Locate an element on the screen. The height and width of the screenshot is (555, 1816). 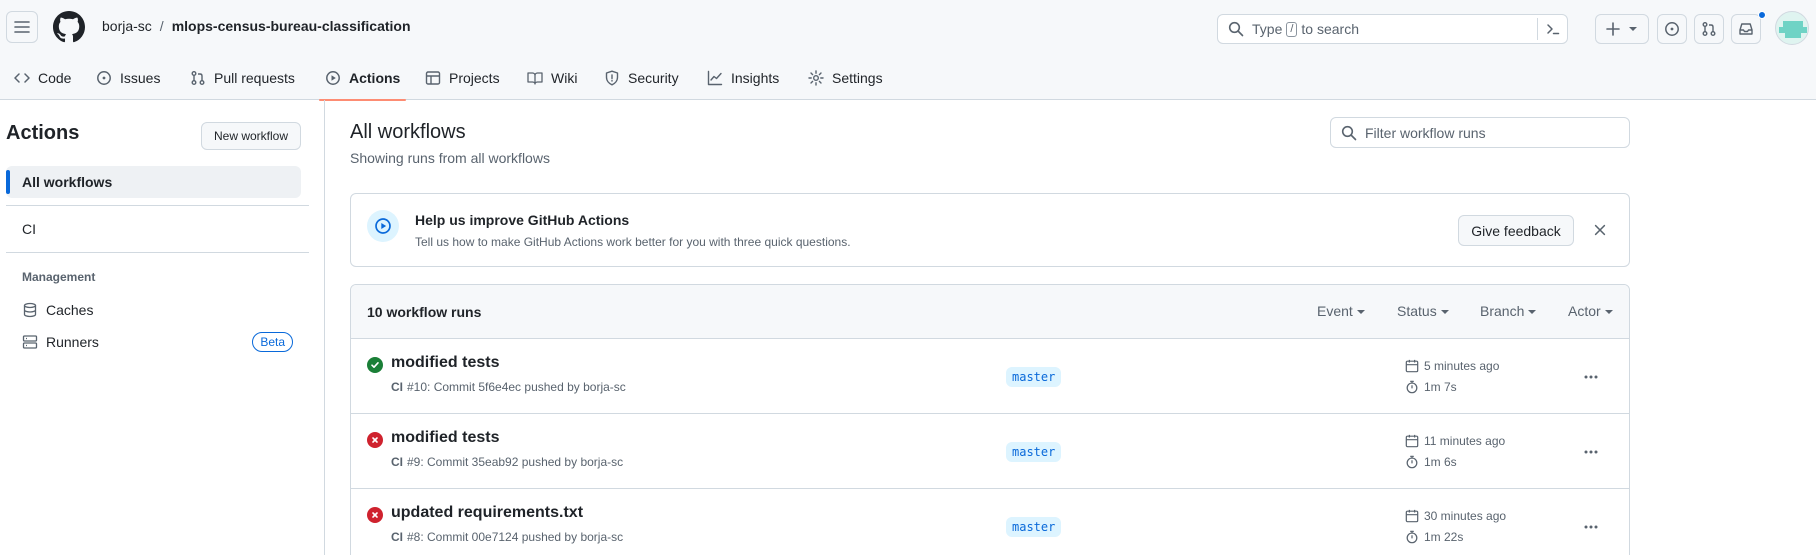
terminal-icon is located at coordinates (1552, 29).